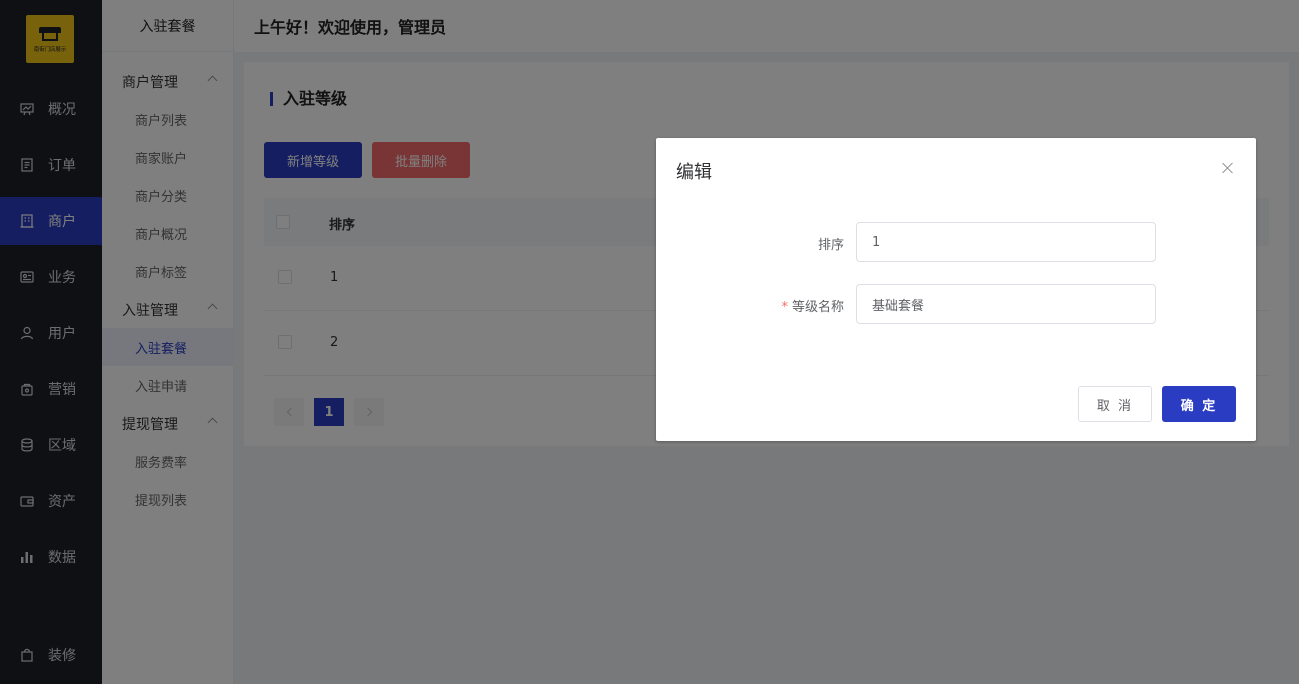  Describe the element at coordinates (1199, 404) in the screenshot. I see `confirm-button: 确 定` at that location.